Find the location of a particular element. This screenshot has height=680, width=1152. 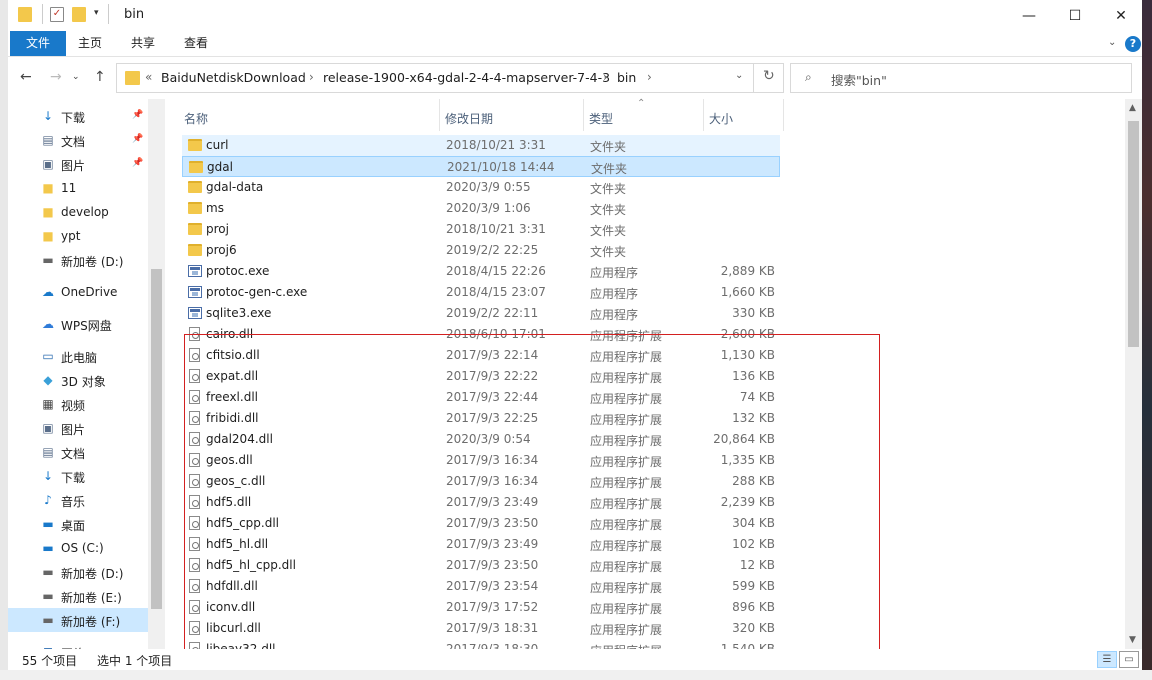

sidebar-item: ☁ WPS网盘 is located at coordinates (78, 324).